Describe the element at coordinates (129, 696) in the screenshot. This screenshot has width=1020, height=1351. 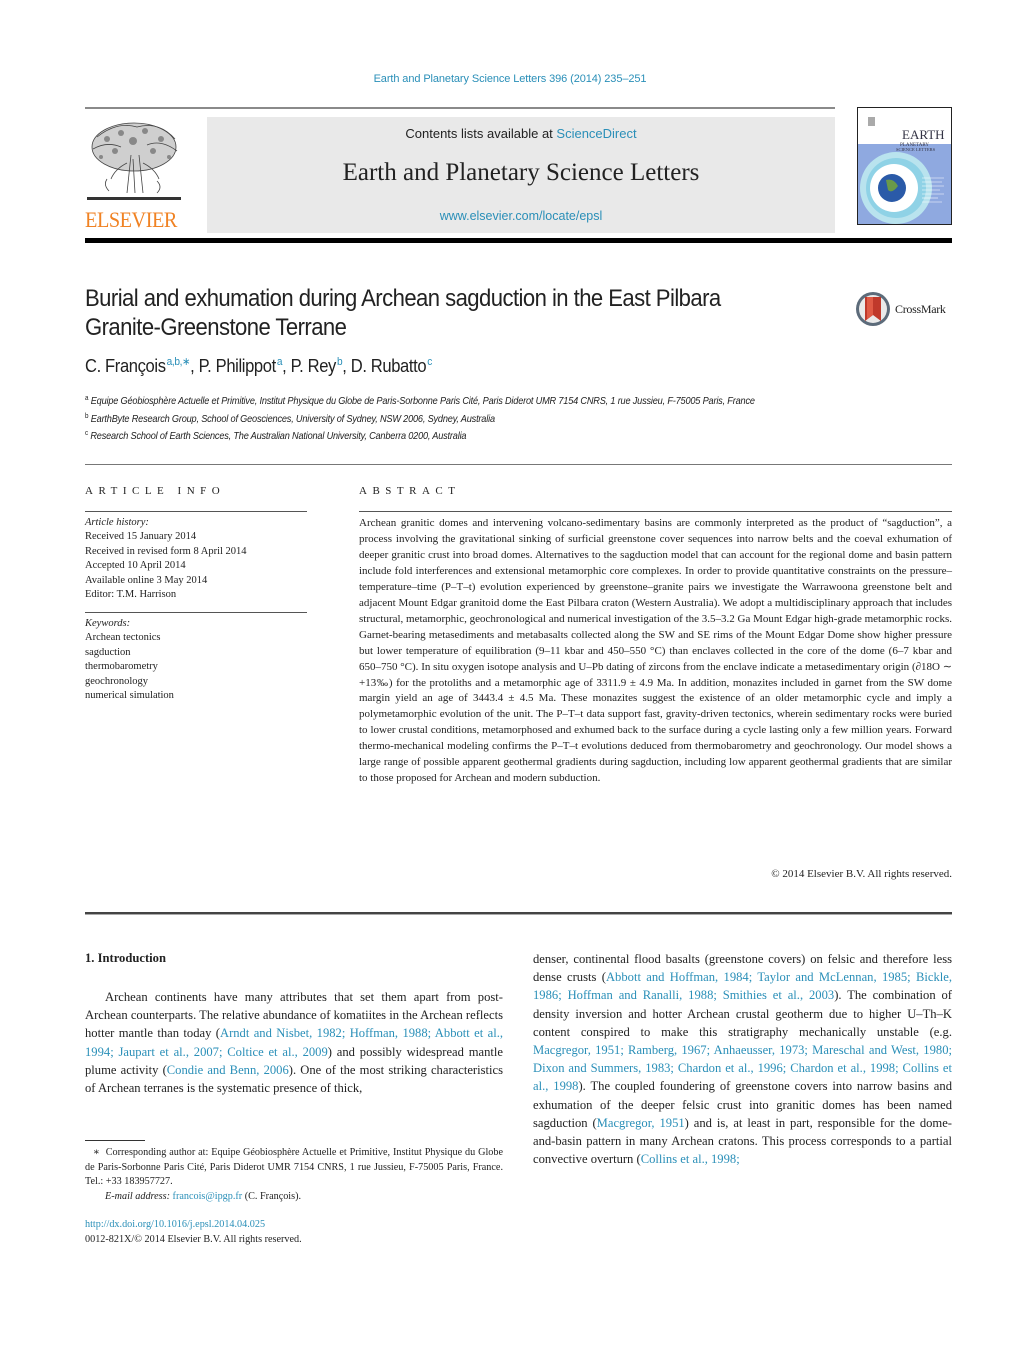
I see `keyword-item: numerical simulation` at that location.